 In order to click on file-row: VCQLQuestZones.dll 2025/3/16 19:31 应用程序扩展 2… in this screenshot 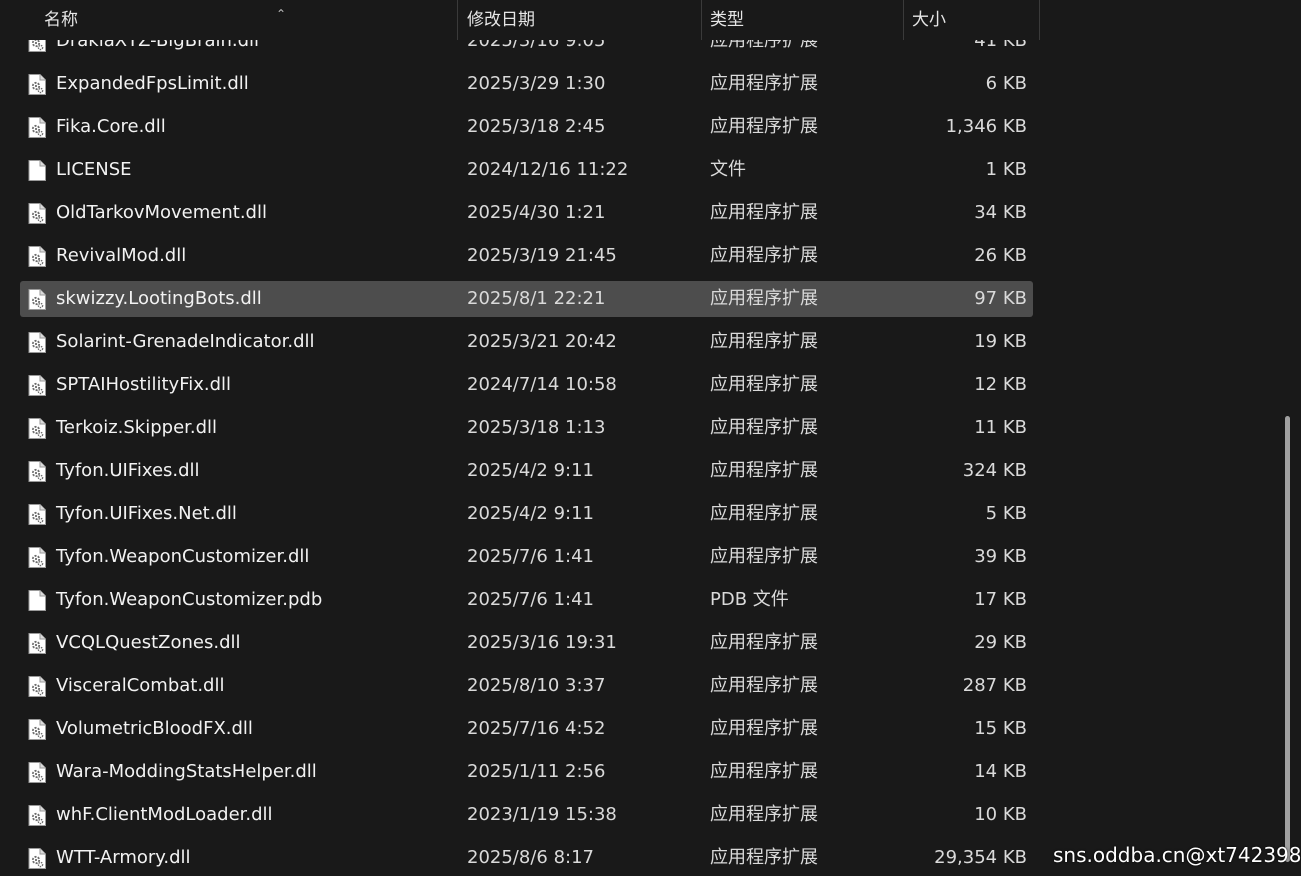, I will do `click(526, 643)`.